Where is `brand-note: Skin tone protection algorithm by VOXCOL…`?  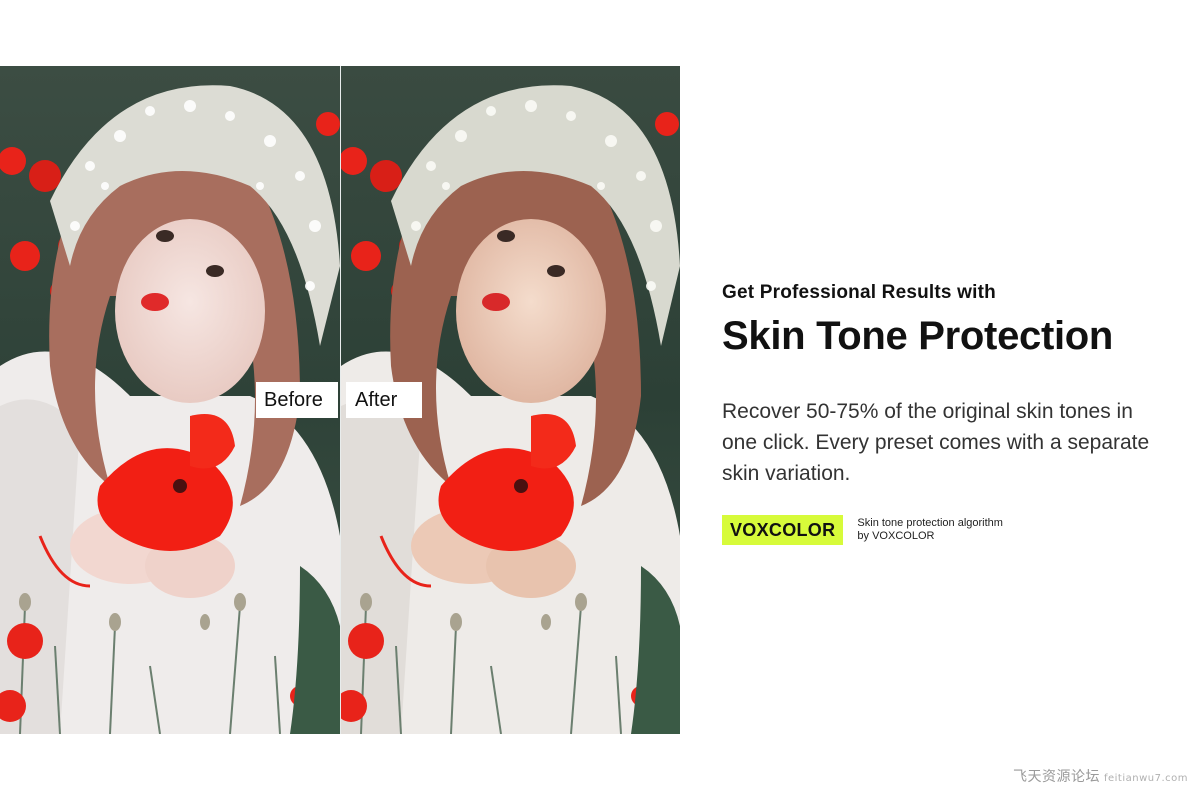
brand-note: Skin tone protection algorithm by VOXCOL… is located at coordinates (930, 529).